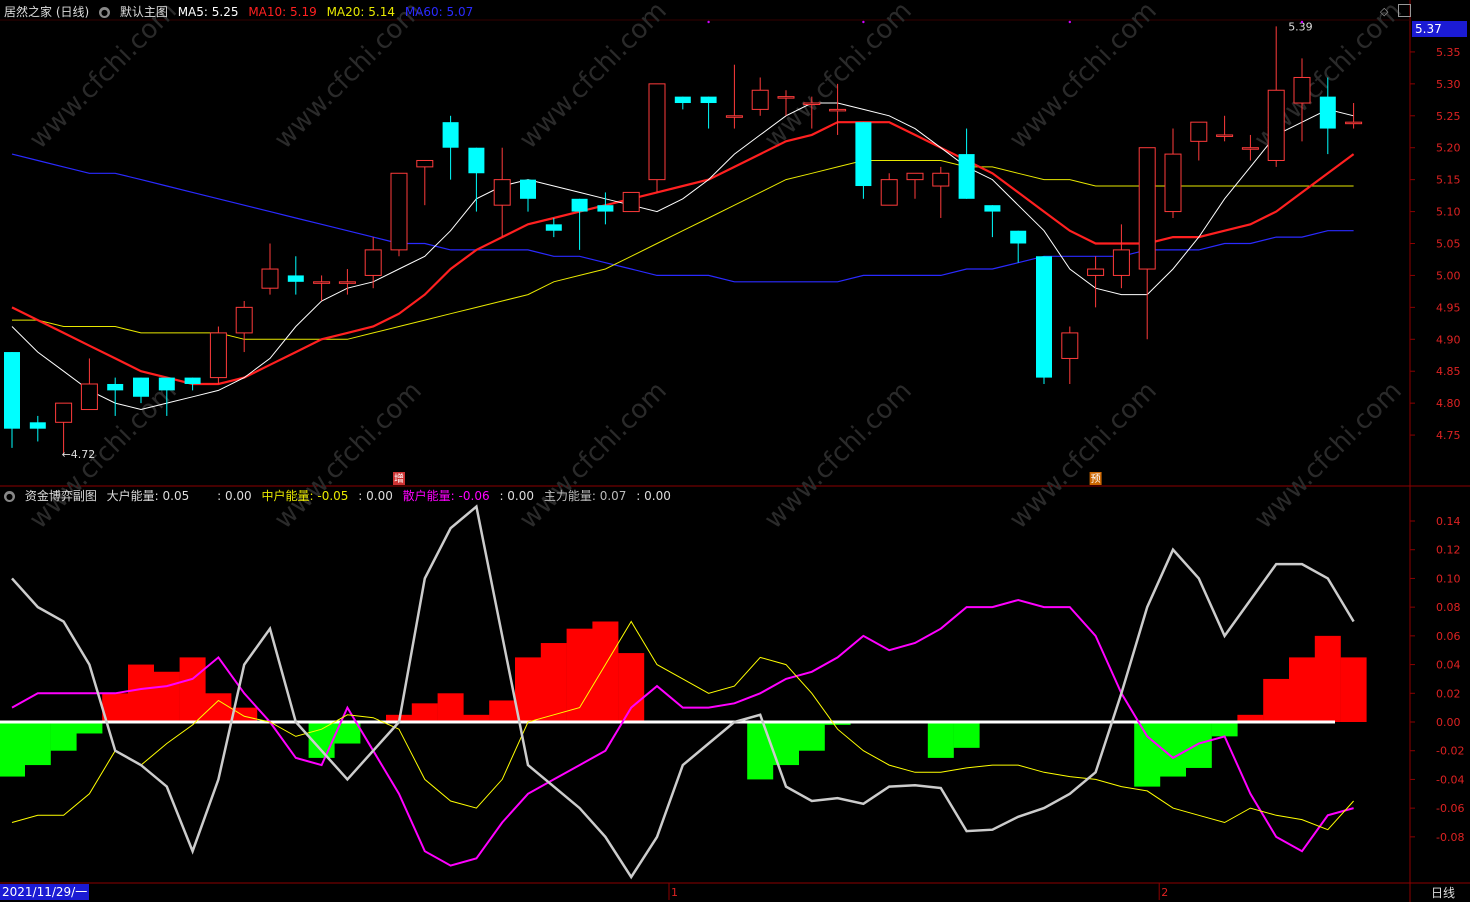  I want to click on price-tick-label: 5.05, so click(1448, 244).